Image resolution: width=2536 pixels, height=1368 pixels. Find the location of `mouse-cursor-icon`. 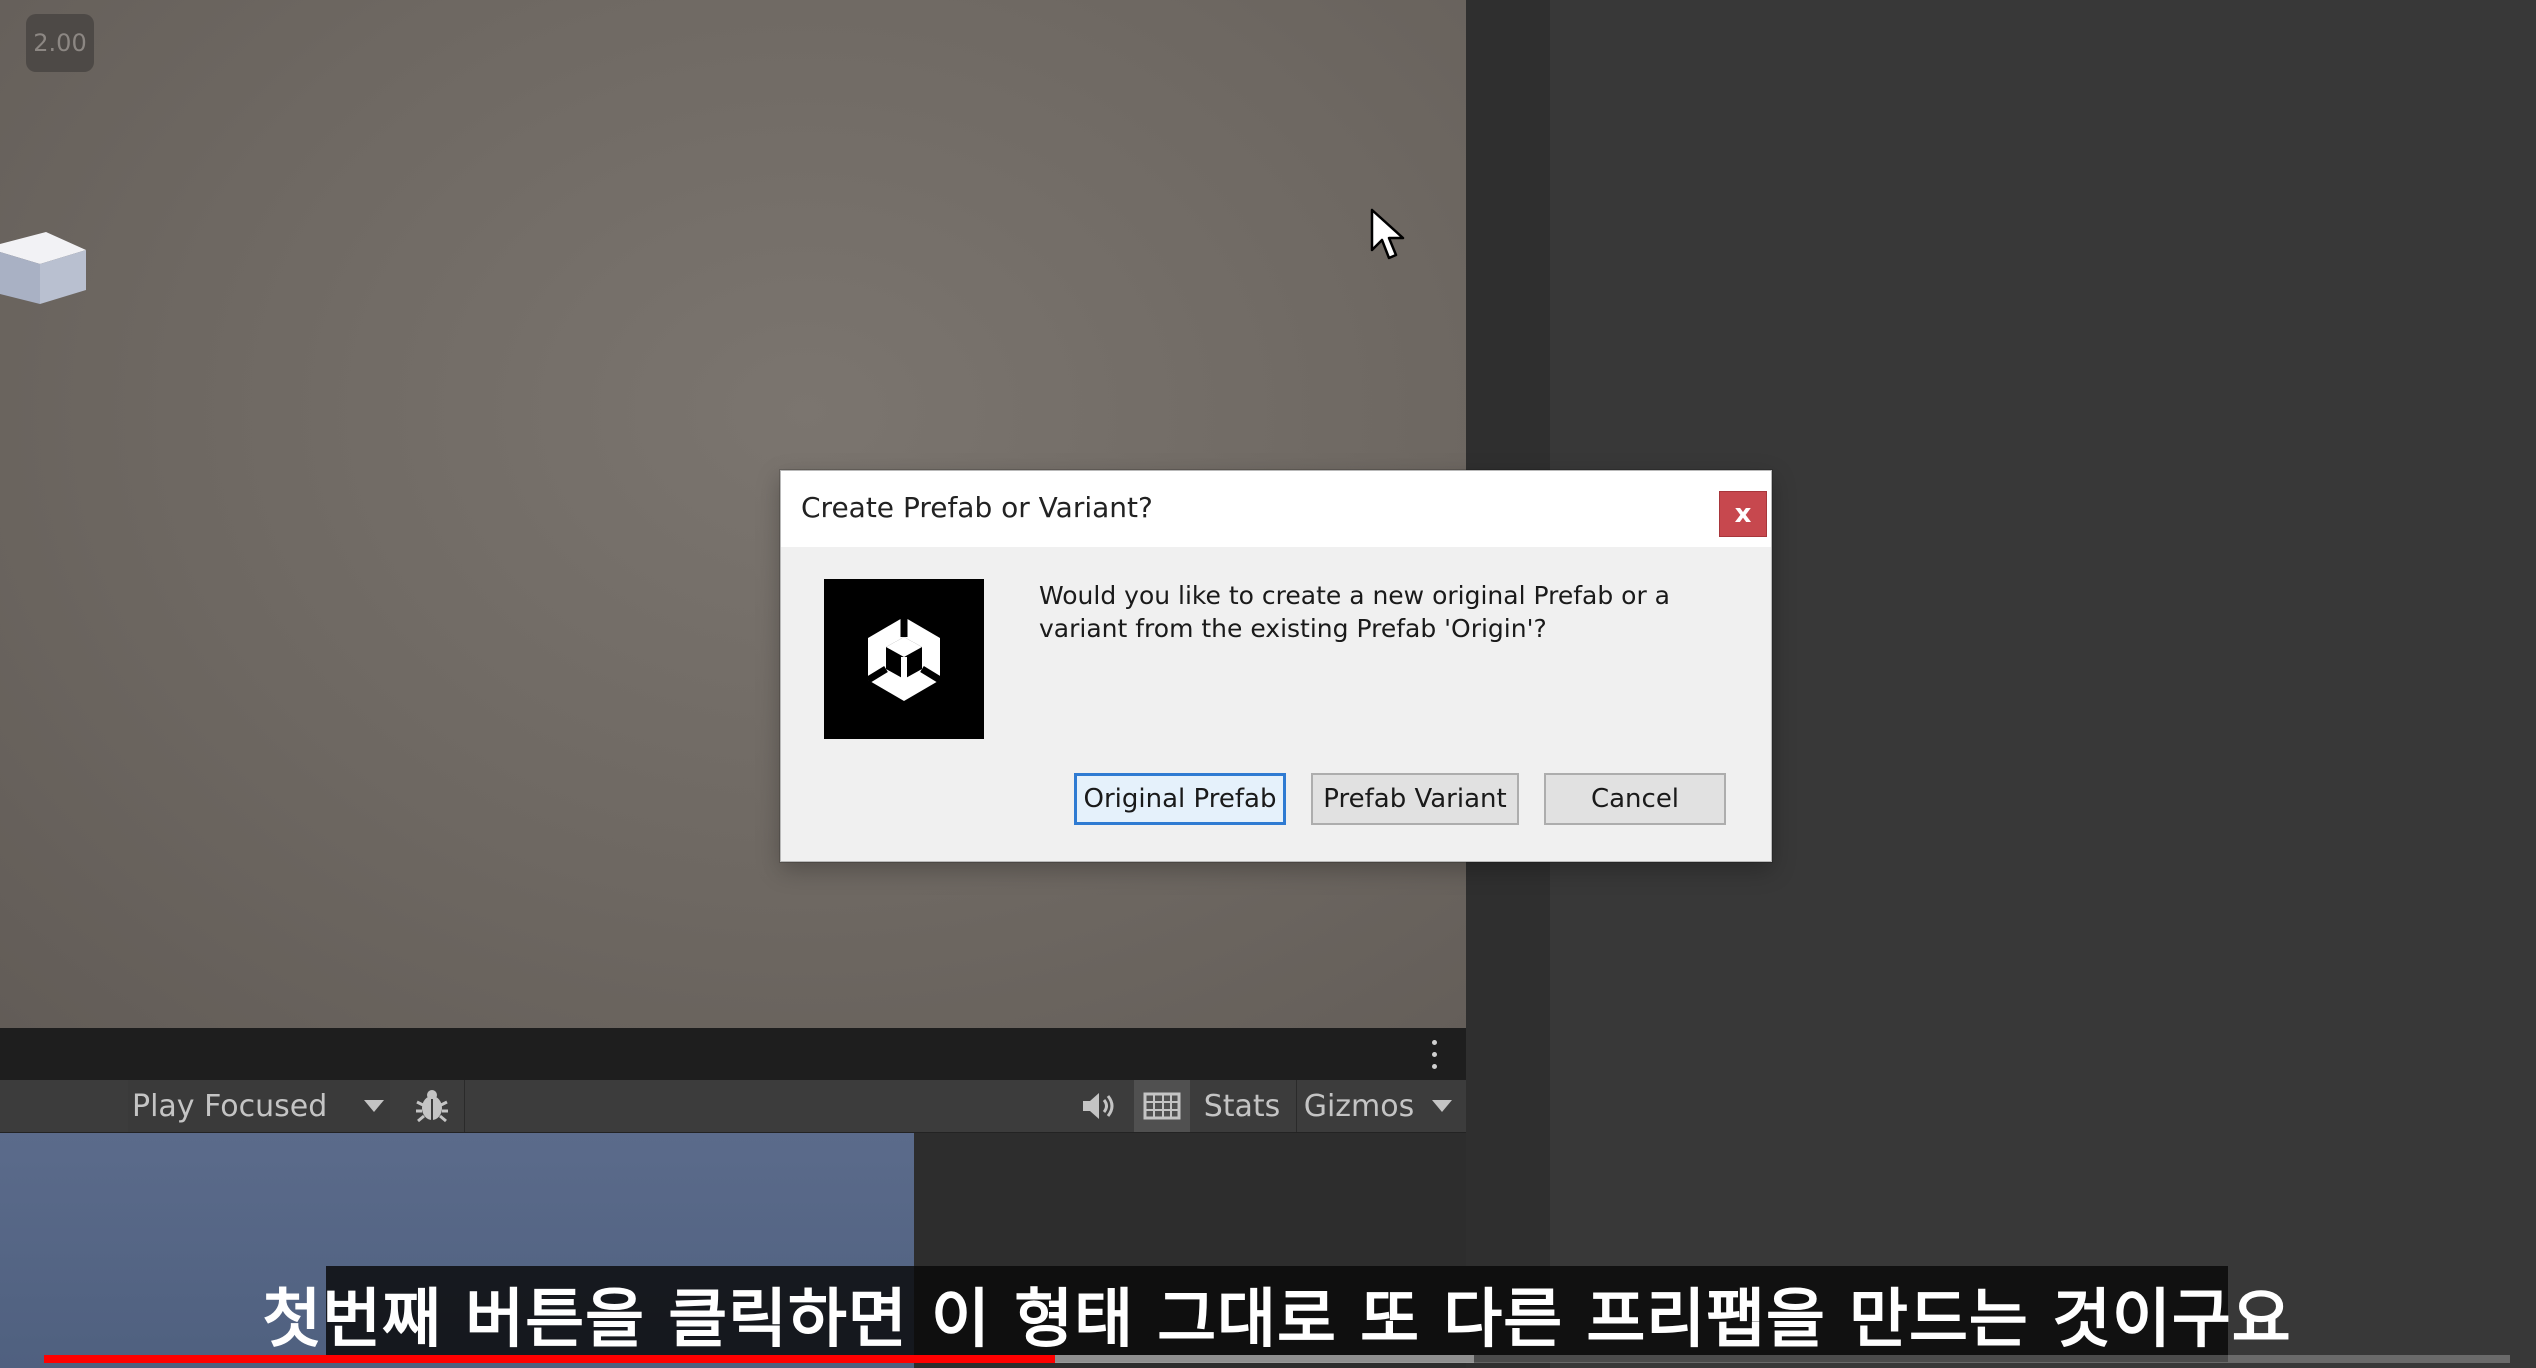

mouse-cursor-icon is located at coordinates (1387, 234).